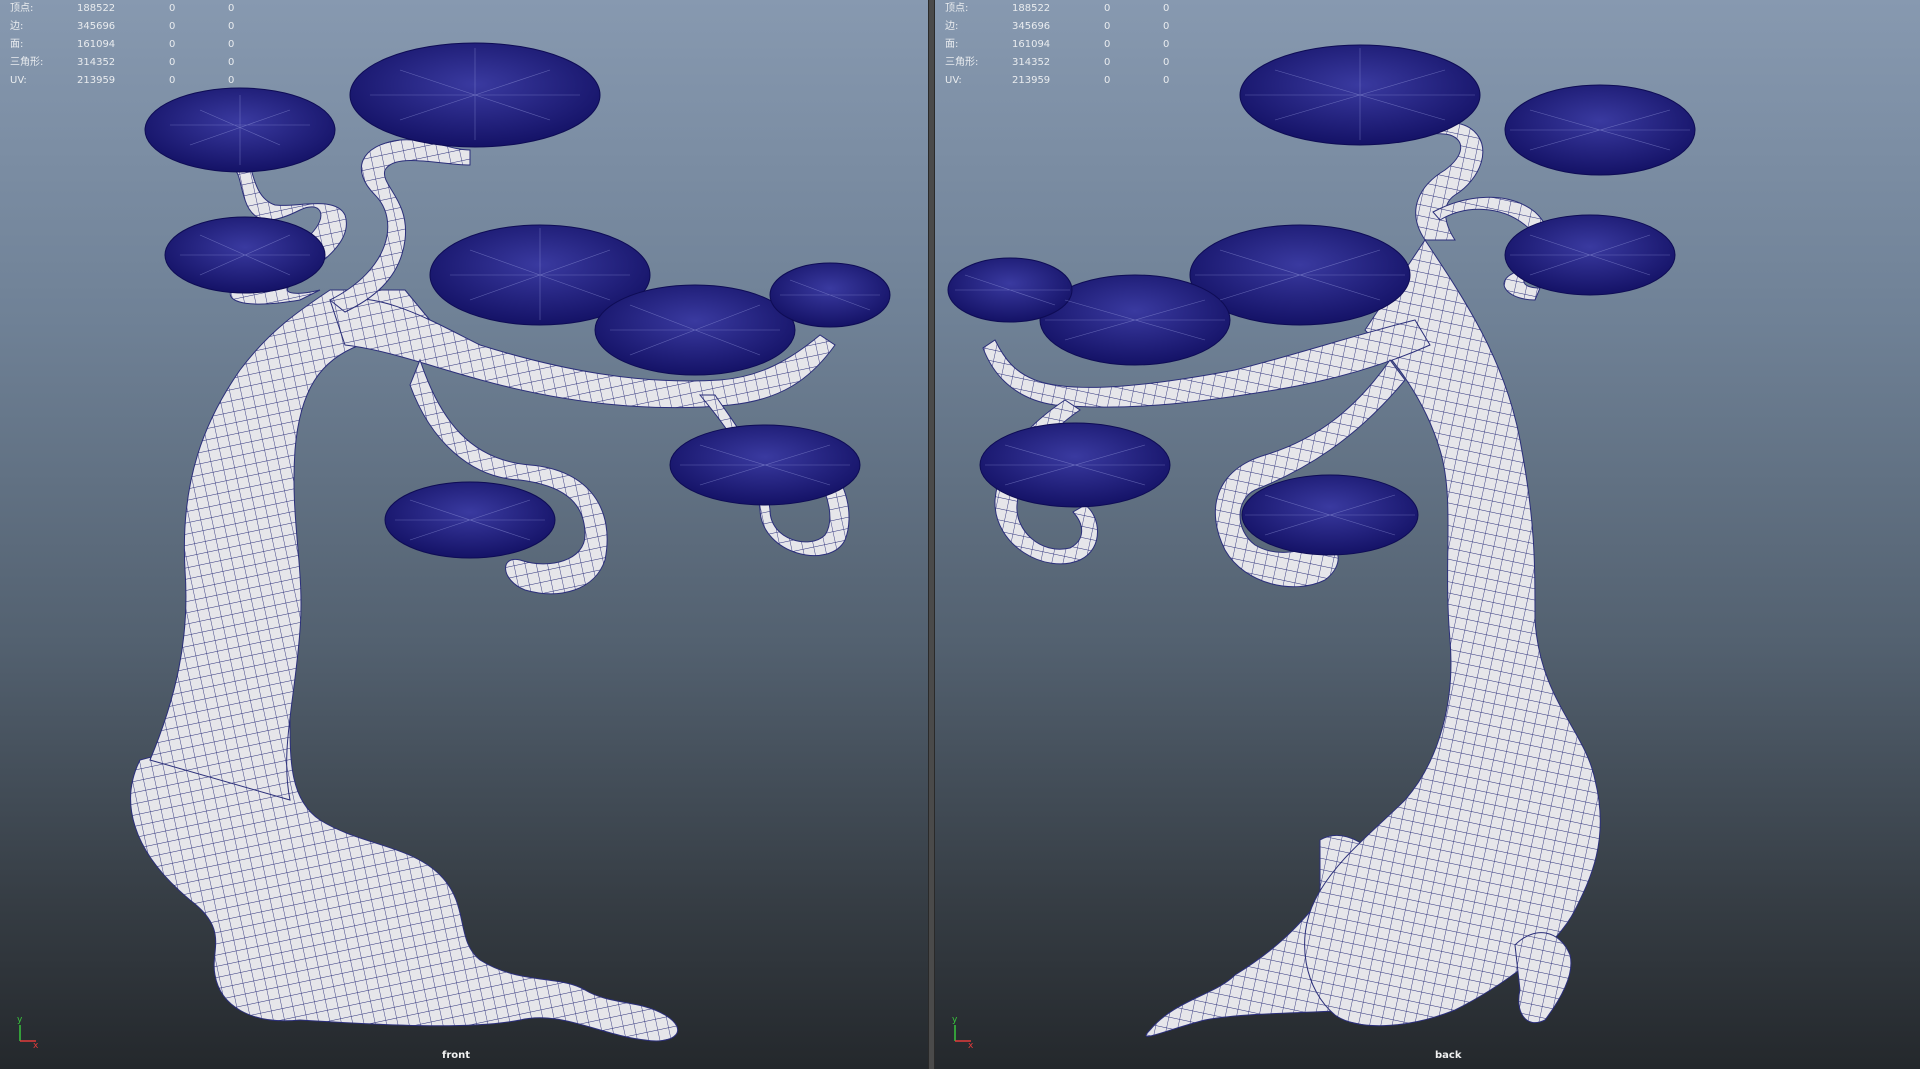  I want to click on camera-label-back: back, so click(1448, 1055).